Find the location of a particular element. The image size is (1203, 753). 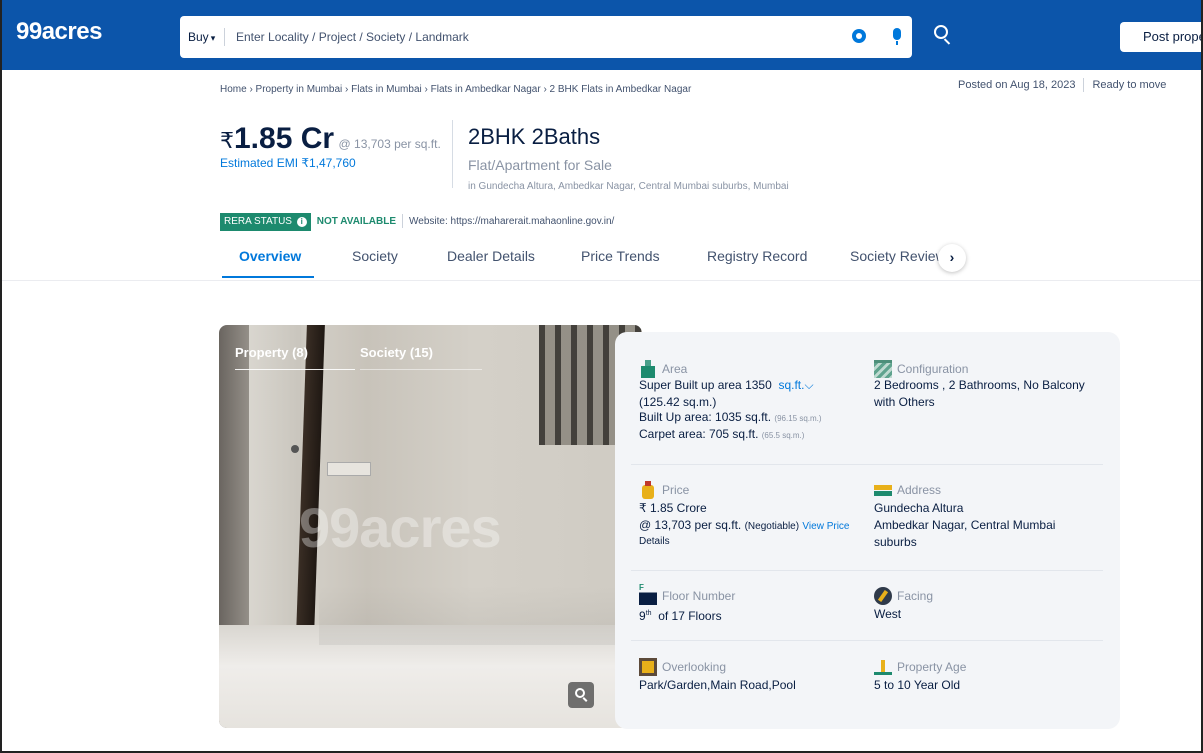

super-built-up-area: Super Built up area 1350 is located at coordinates (705, 385).